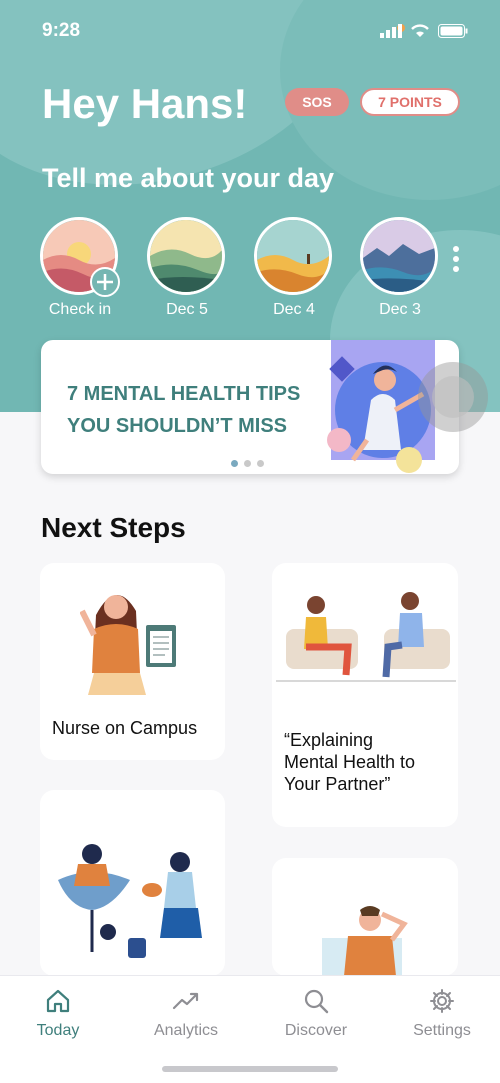 The height and width of the screenshot is (1083, 500). Describe the element at coordinates (250, 407) in the screenshot. I see `tips-banner: 7 MENTAL HEALTH TIPS YOU SHOULDN’T MISS` at that location.